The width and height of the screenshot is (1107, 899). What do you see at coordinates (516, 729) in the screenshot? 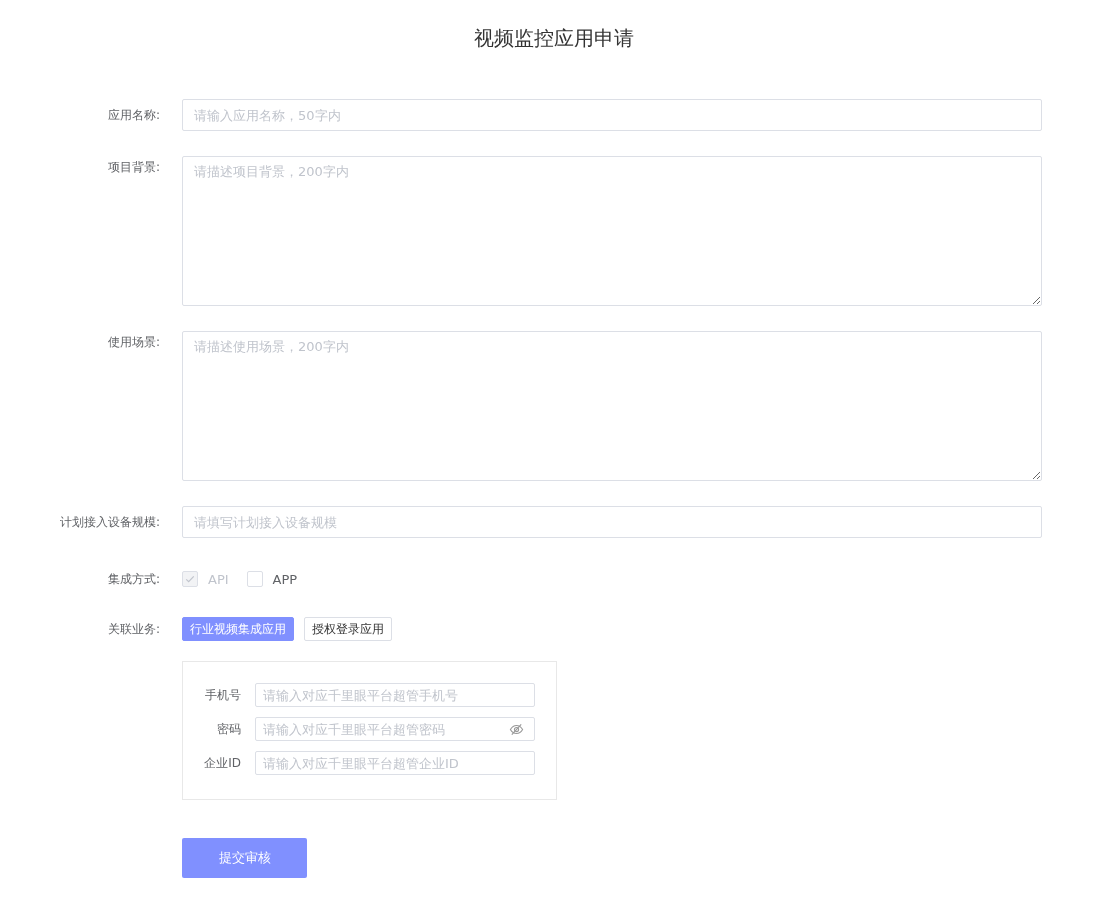
I see `eye-slash-icon` at bounding box center [516, 729].